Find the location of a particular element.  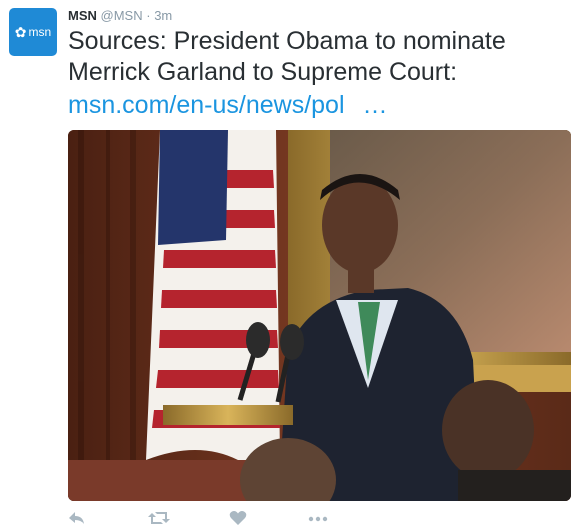

tweet-text-line-2: Merrick Garland to Supreme Court: is located at coordinates (263, 72).